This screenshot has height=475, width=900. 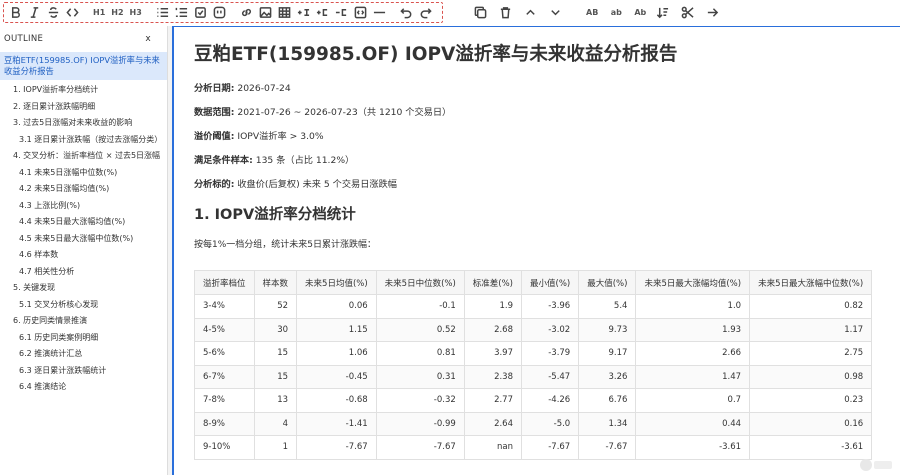 I want to click on link-icon, so click(x=246, y=13).